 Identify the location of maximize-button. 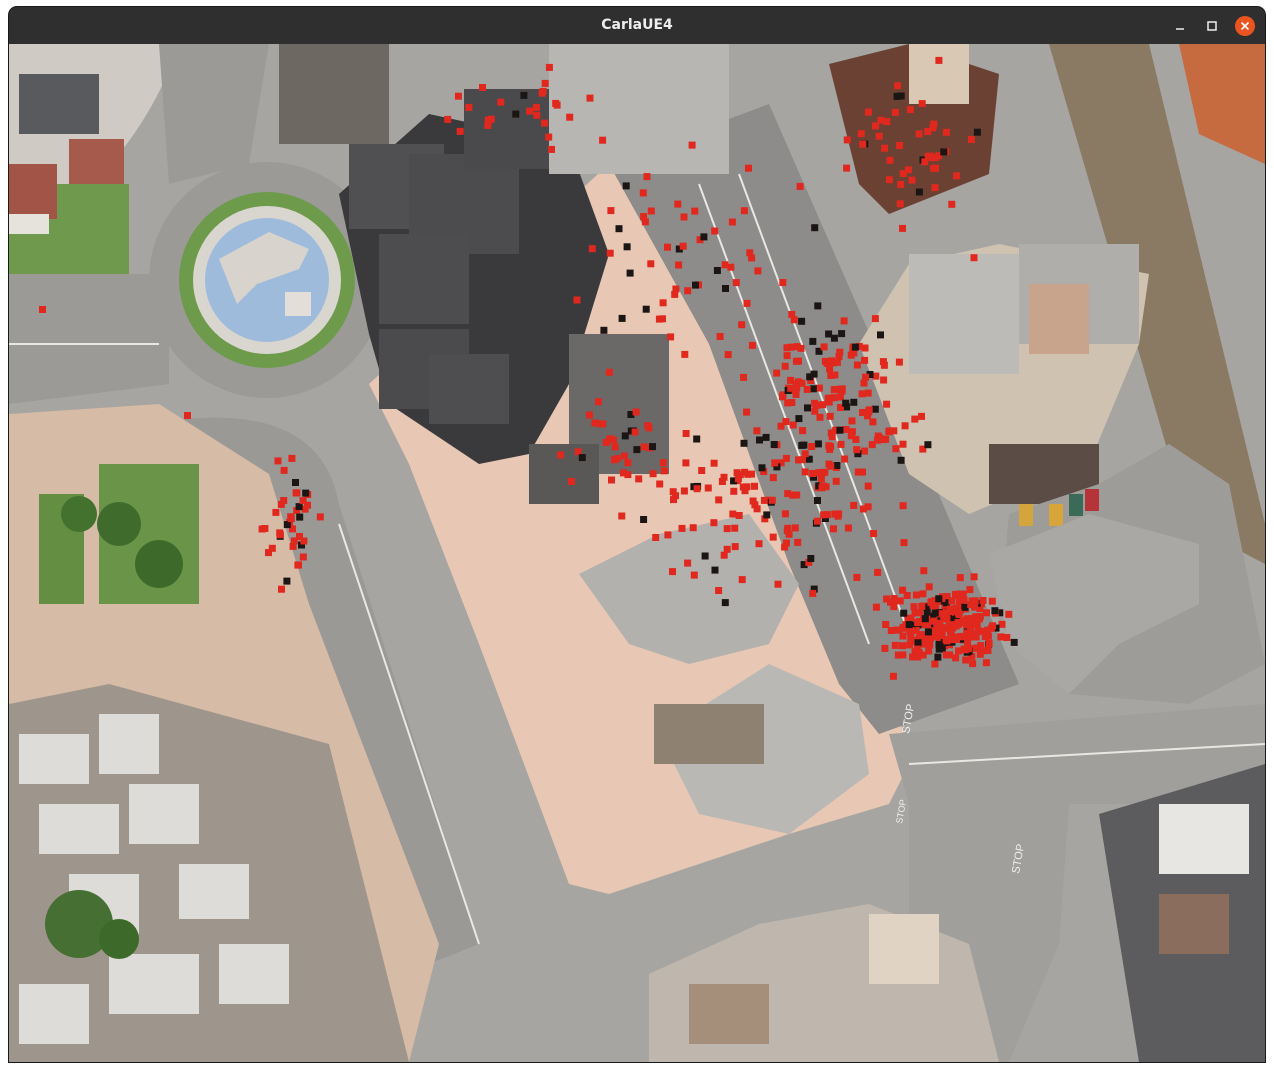
(1212, 26).